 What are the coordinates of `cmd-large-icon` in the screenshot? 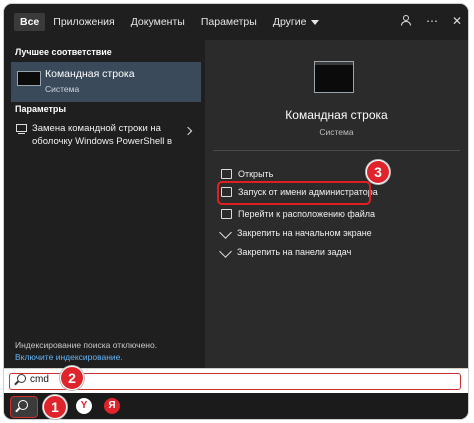 It's located at (334, 77).